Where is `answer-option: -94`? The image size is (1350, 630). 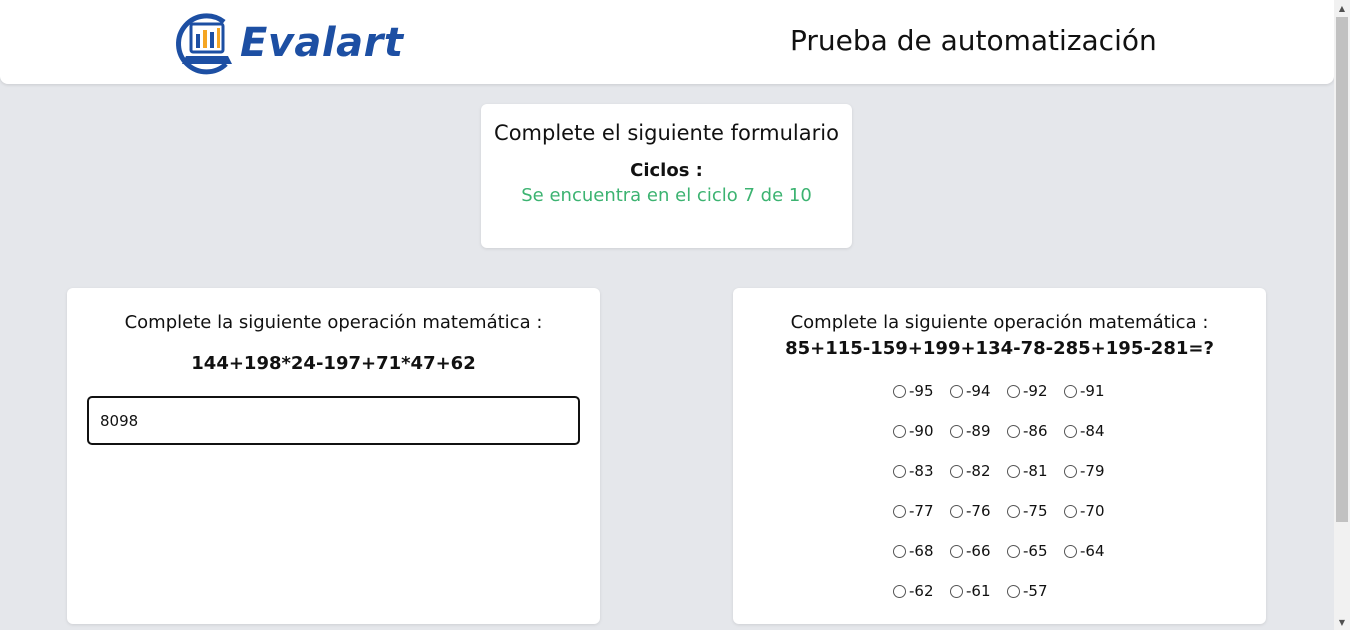
answer-option: -94 is located at coordinates (978, 391).